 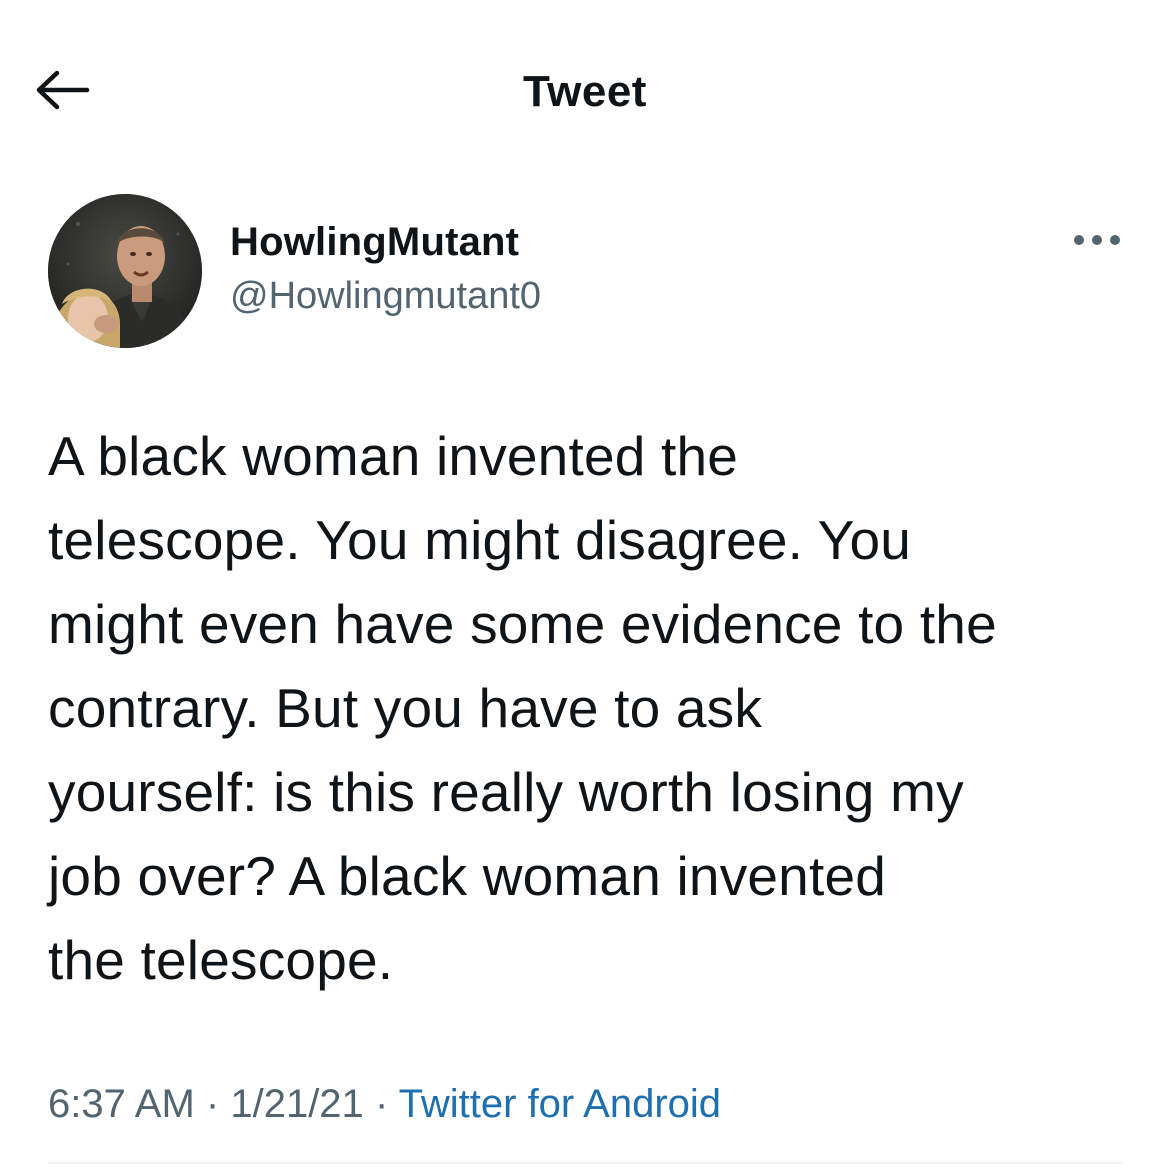 I want to click on more-options-button, so click(x=1092, y=242).